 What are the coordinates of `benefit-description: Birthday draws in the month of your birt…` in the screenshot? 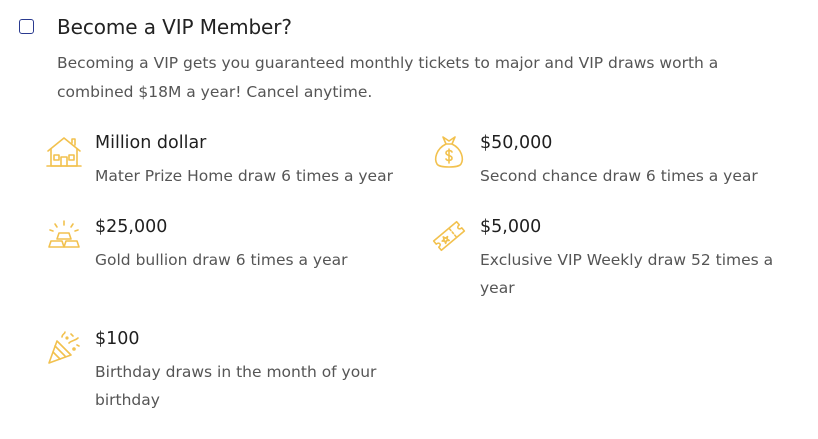 It's located at (236, 386).